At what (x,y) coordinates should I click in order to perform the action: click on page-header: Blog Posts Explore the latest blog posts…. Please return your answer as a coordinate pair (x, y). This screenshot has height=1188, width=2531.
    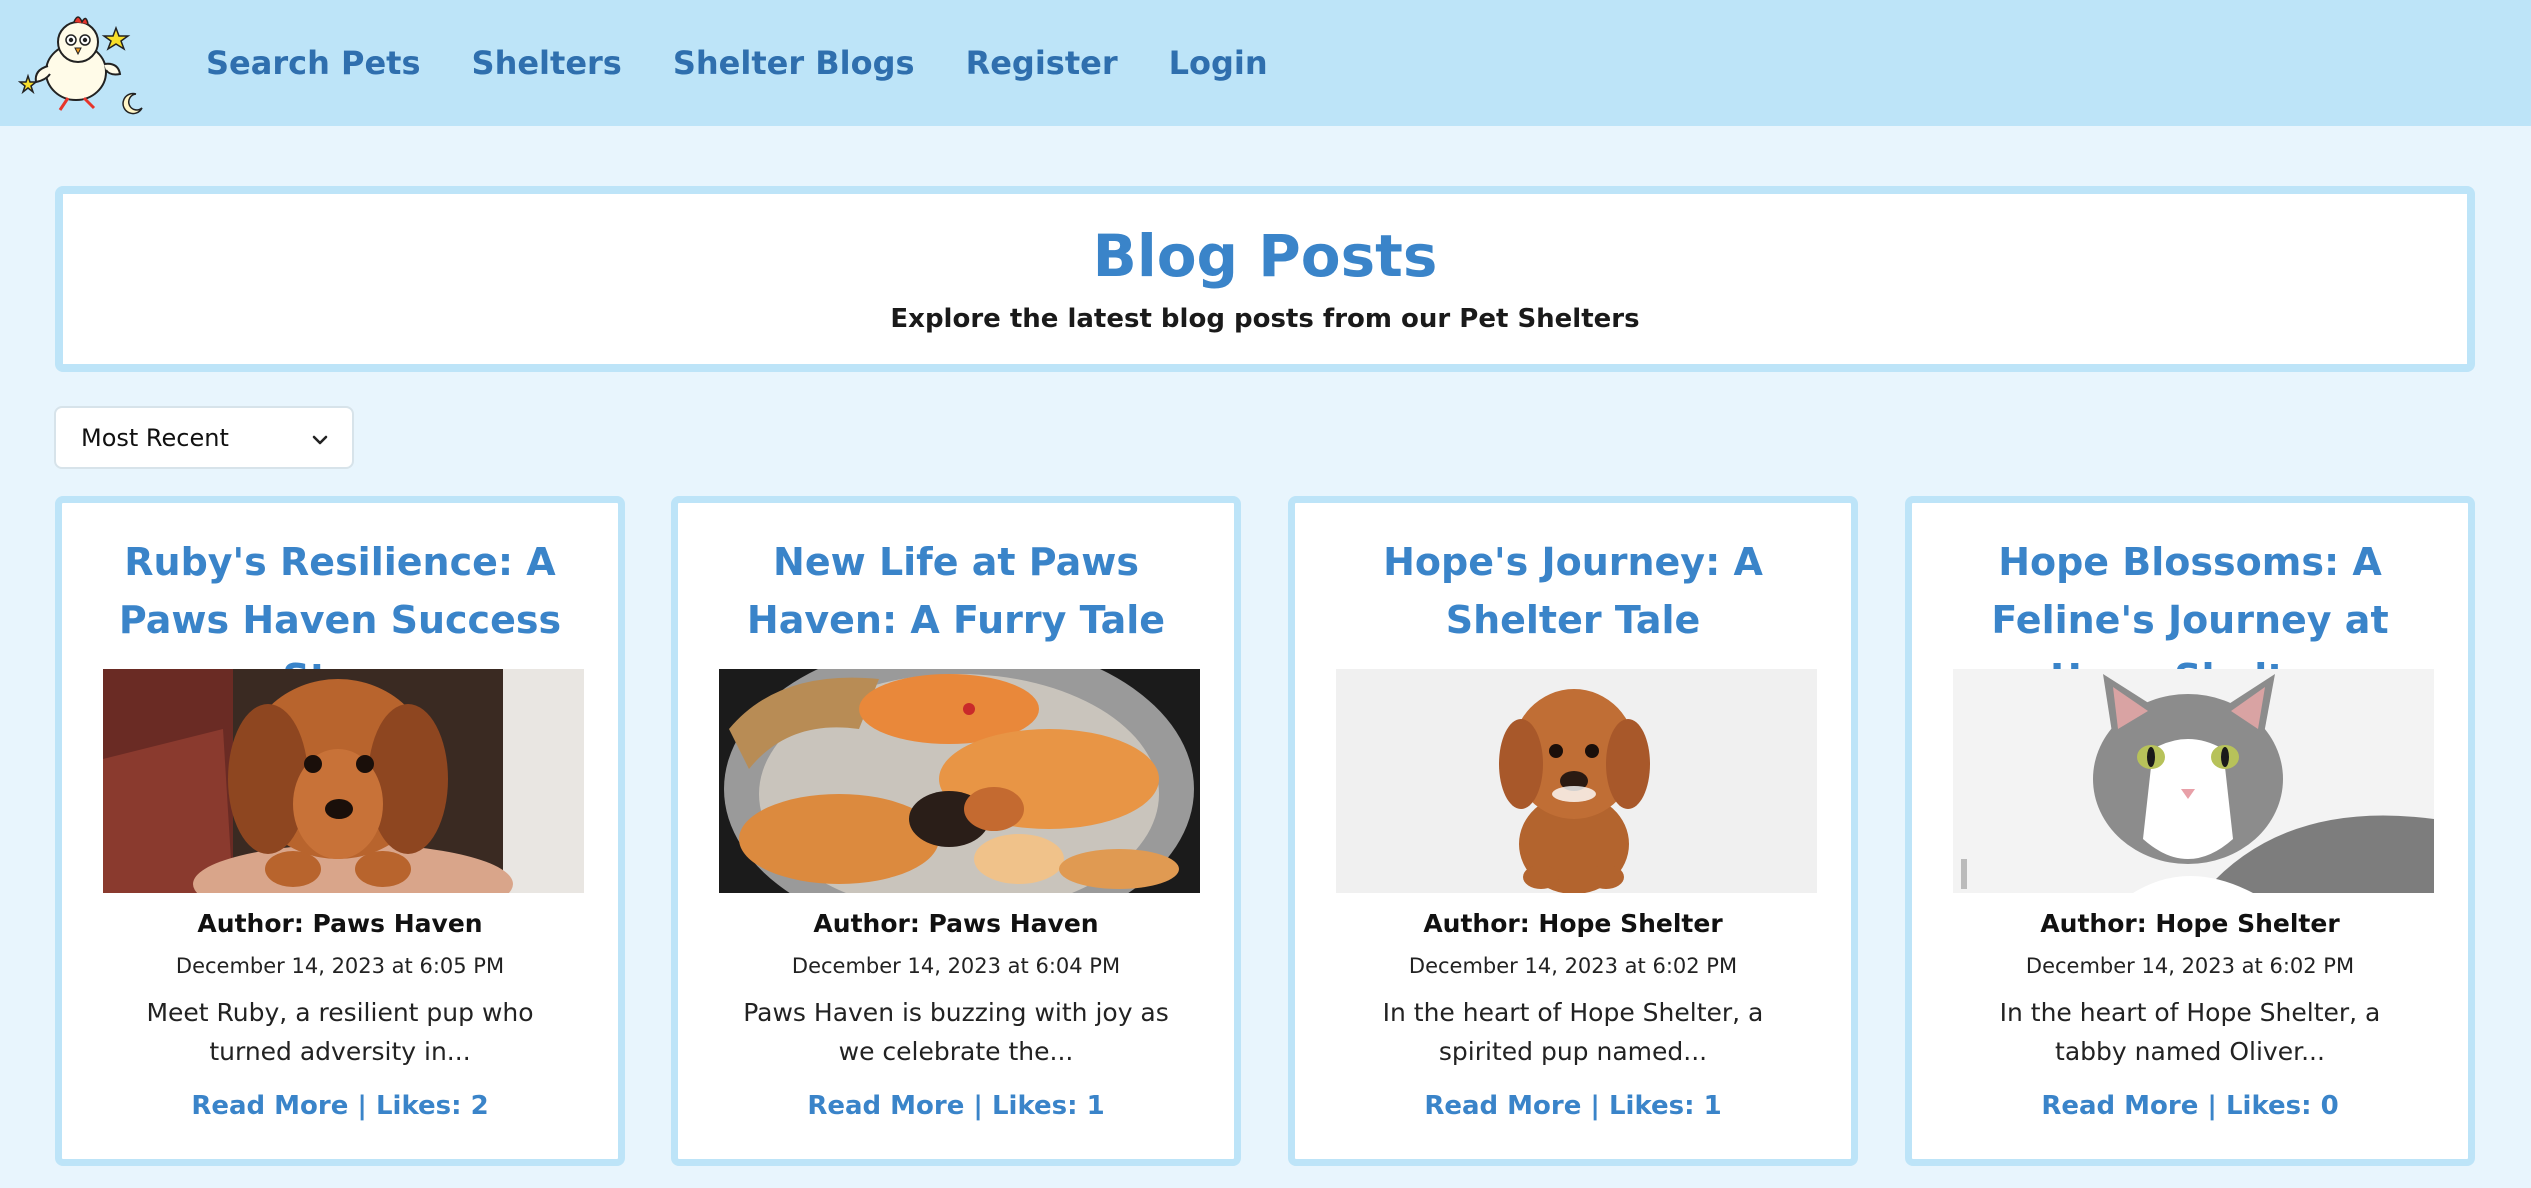
    Looking at the image, I should click on (1265, 279).